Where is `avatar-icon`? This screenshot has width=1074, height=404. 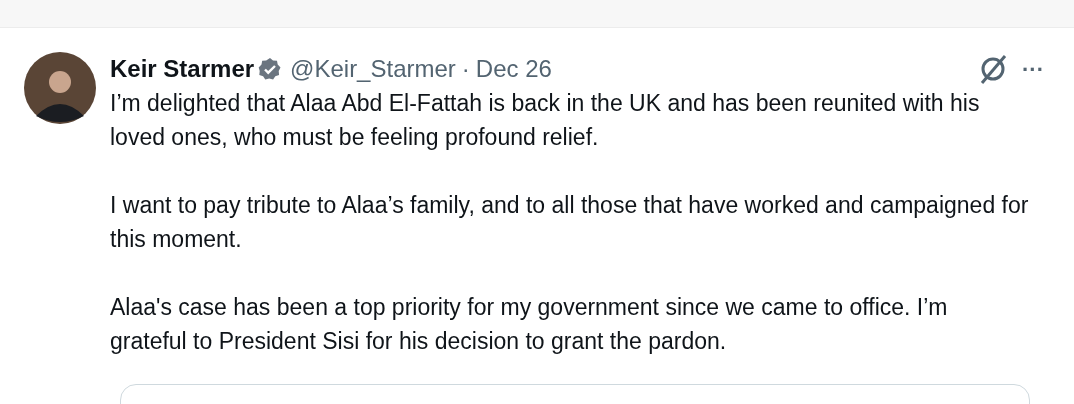
avatar-icon is located at coordinates (60, 88).